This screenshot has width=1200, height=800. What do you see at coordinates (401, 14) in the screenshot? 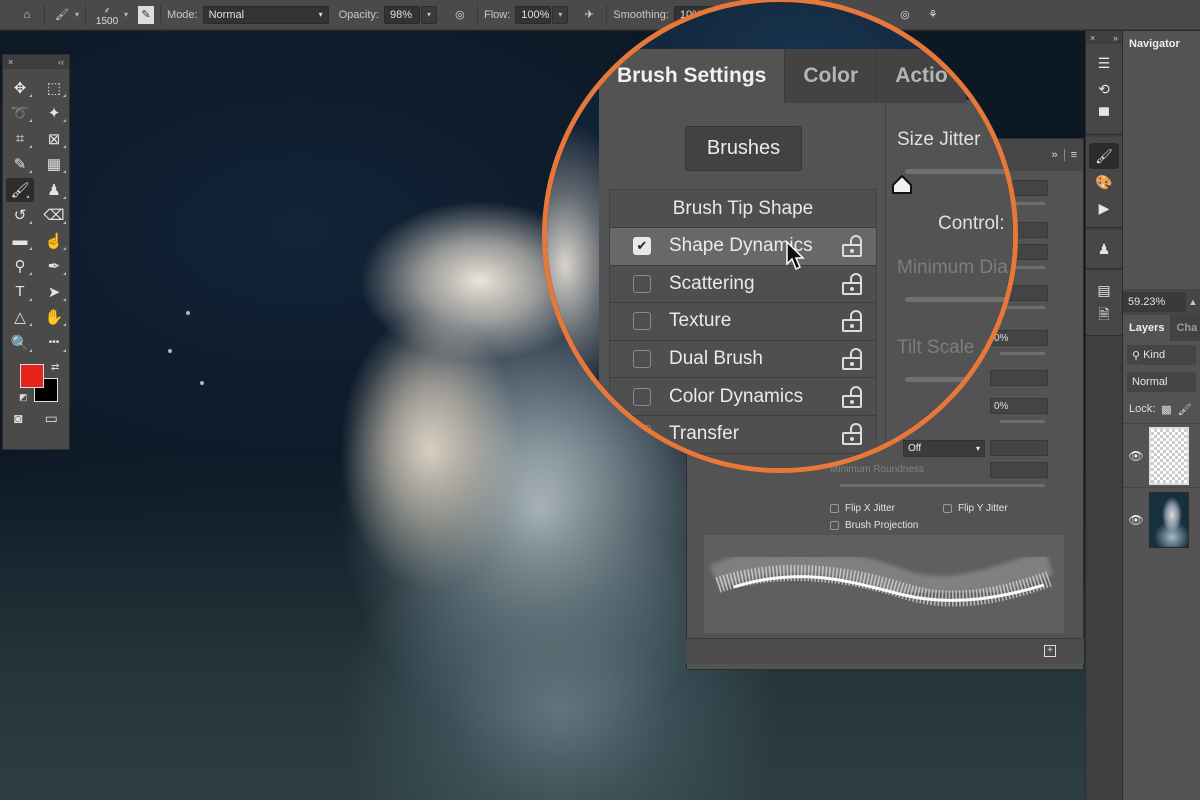
I see `opacity-input: 98%` at bounding box center [401, 14].